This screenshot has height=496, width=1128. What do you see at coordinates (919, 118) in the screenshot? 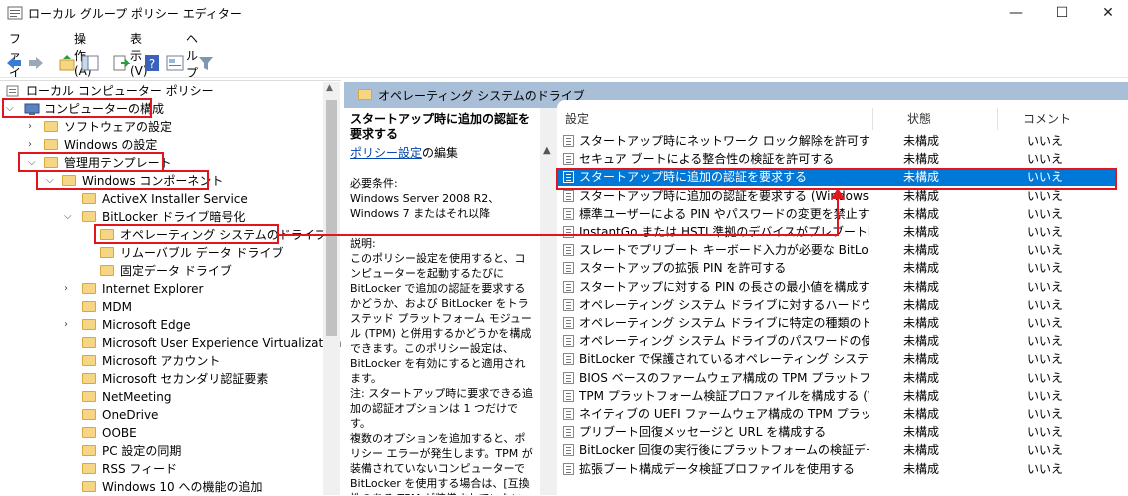
I see `column-header-state: 状態` at bounding box center [919, 118].